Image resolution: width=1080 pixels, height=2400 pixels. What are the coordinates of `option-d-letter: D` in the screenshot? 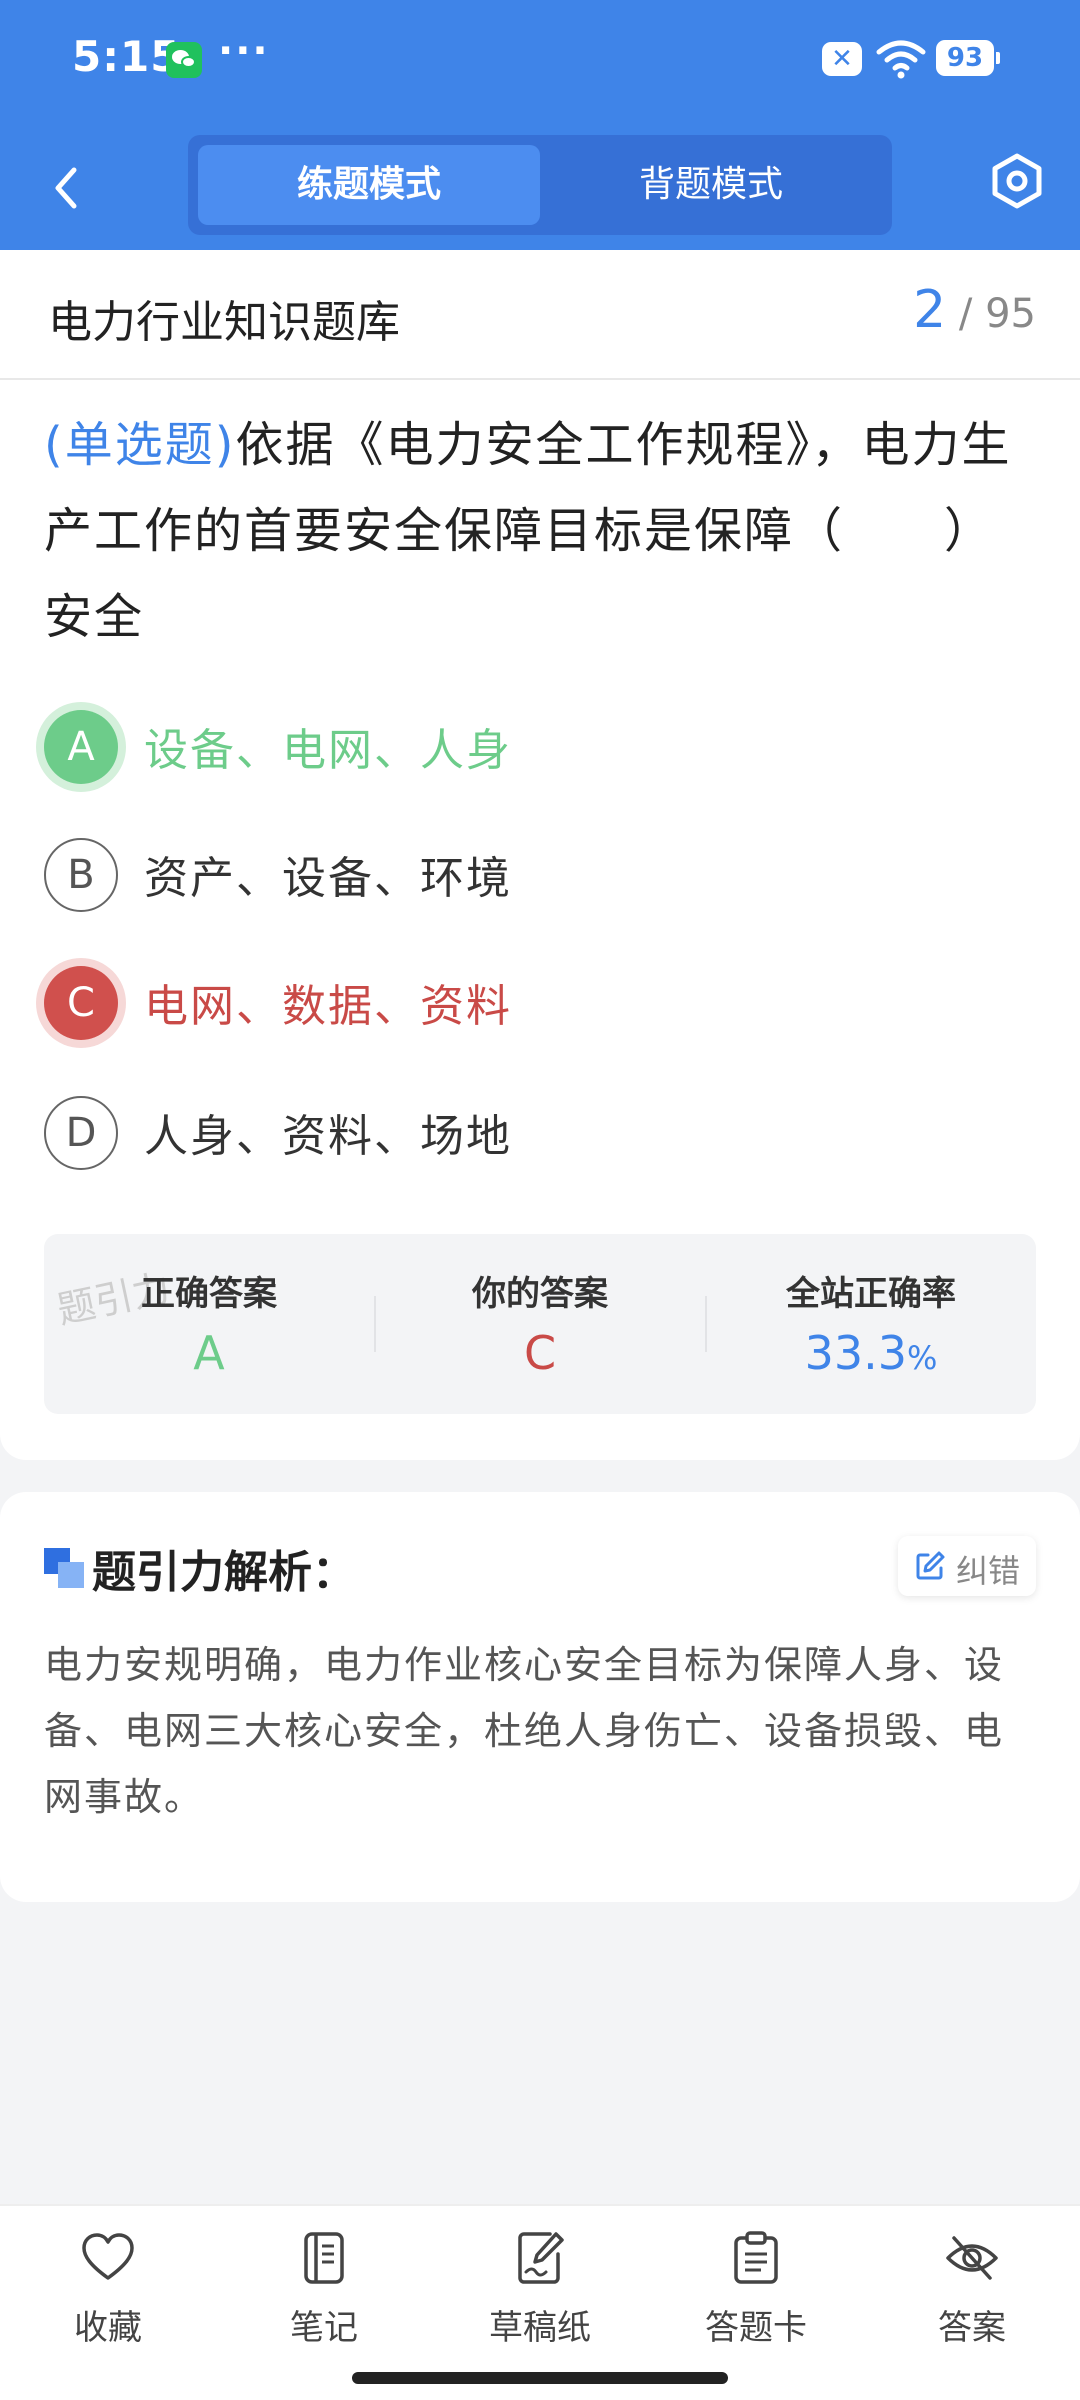 It's located at (81, 1133).